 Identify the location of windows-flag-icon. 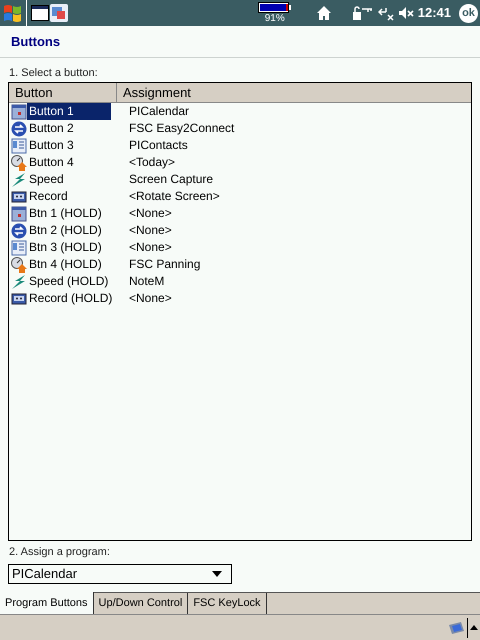
(13, 13).